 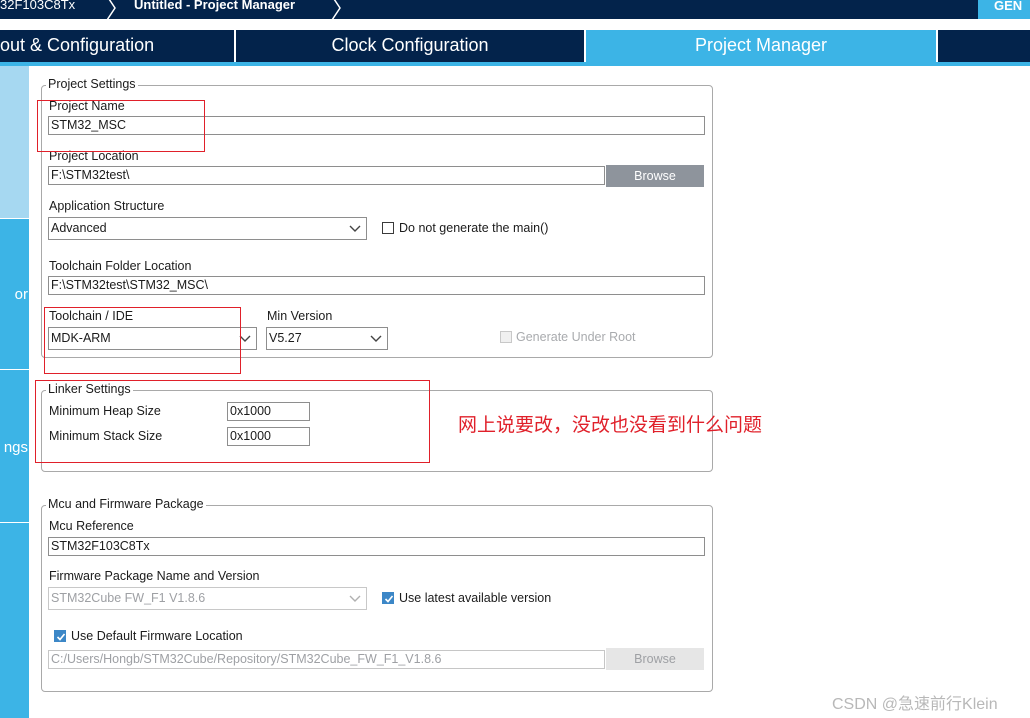 What do you see at coordinates (232, 421) in the screenshot?
I see `annotation-box-linker` at bounding box center [232, 421].